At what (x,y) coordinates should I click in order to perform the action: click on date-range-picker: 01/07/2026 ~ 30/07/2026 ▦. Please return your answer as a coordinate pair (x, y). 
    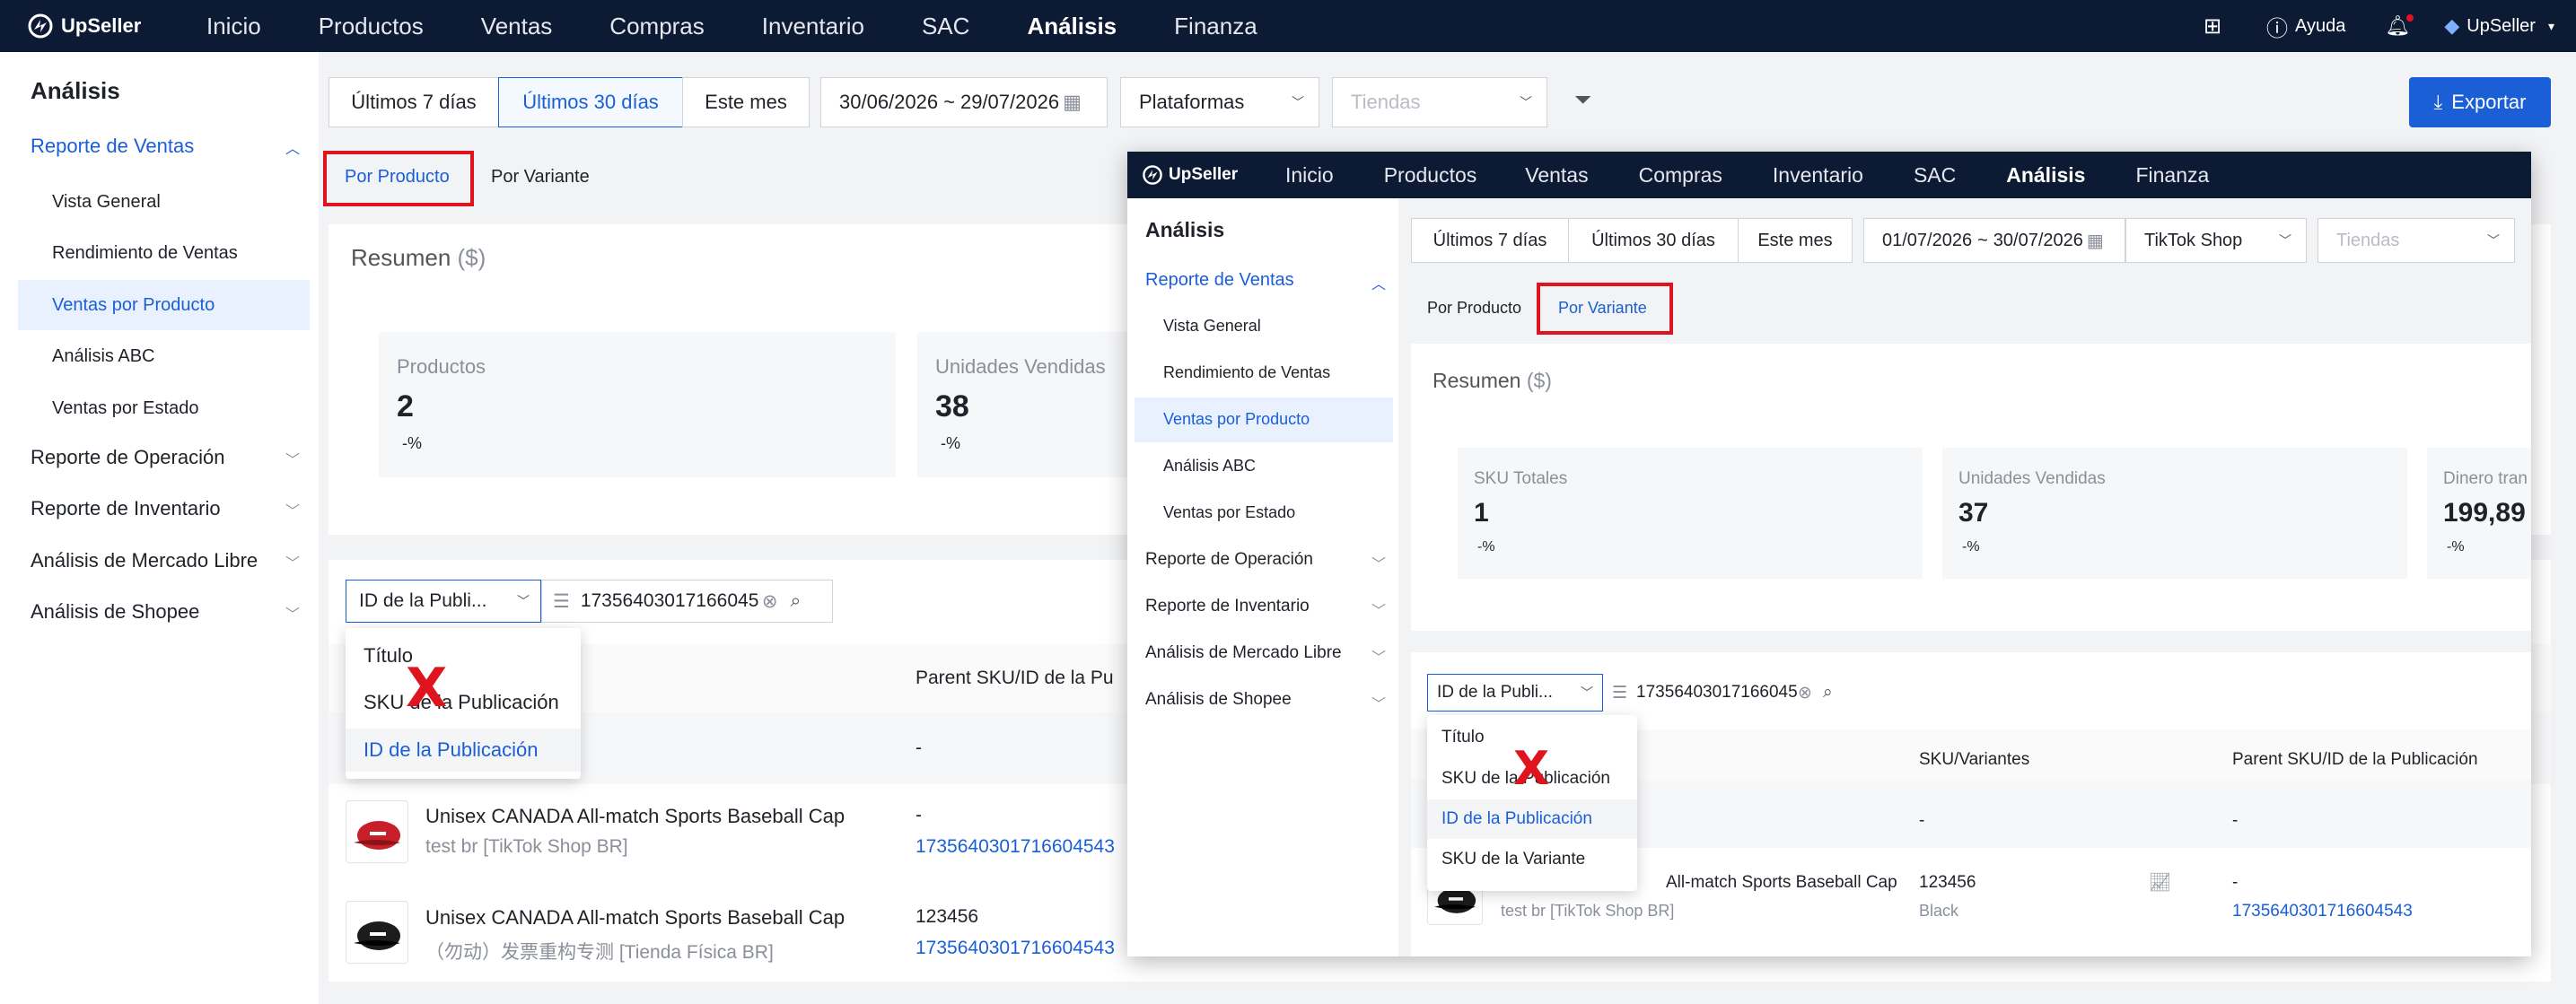
    Looking at the image, I should click on (1994, 240).